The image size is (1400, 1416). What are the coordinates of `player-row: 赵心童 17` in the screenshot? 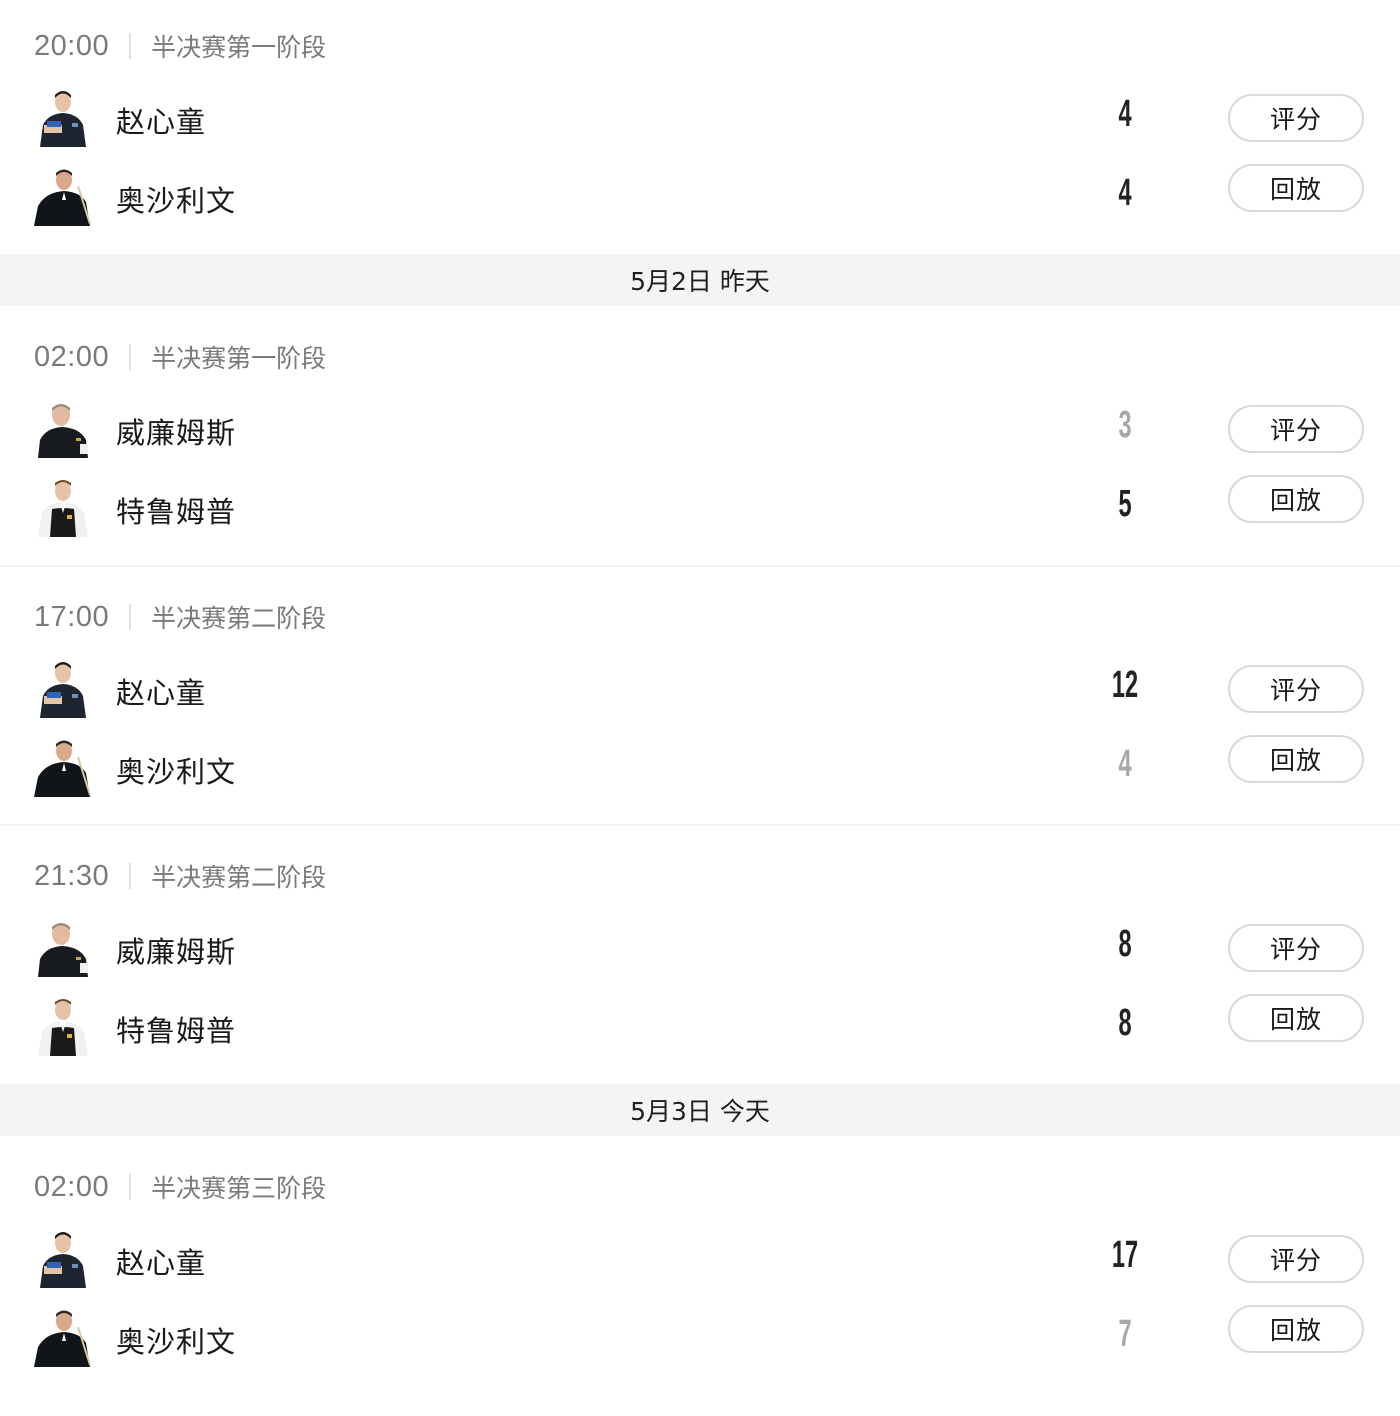 It's located at (700, 1259).